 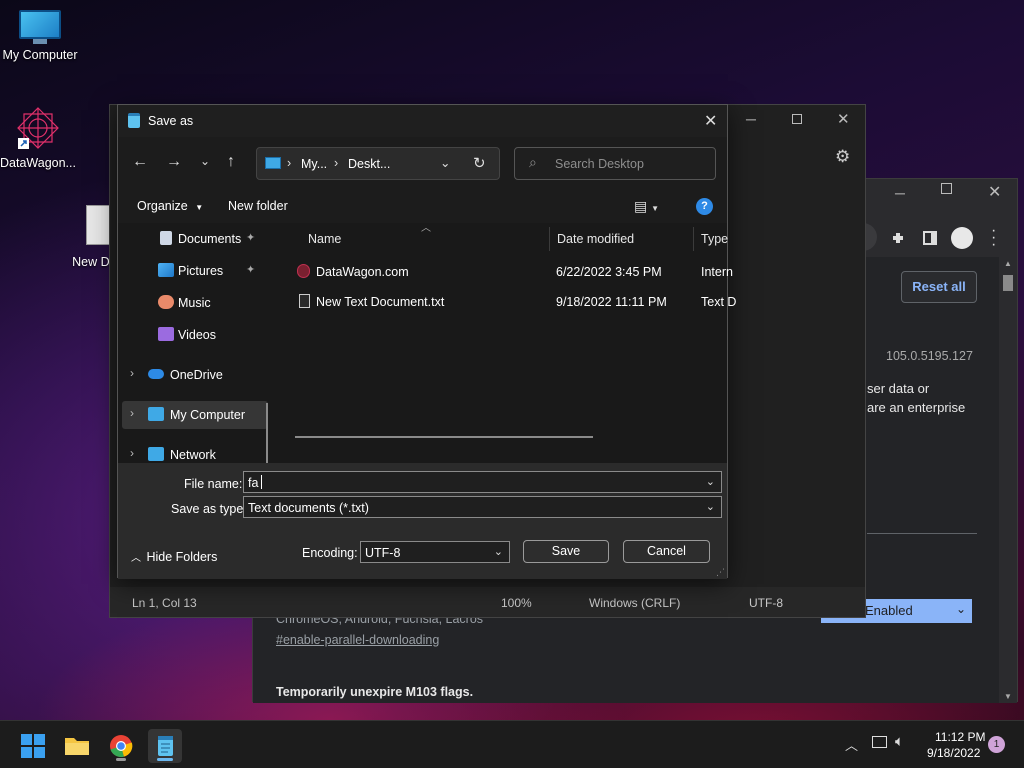 I want to click on notification-badge: 1, so click(x=996, y=744).